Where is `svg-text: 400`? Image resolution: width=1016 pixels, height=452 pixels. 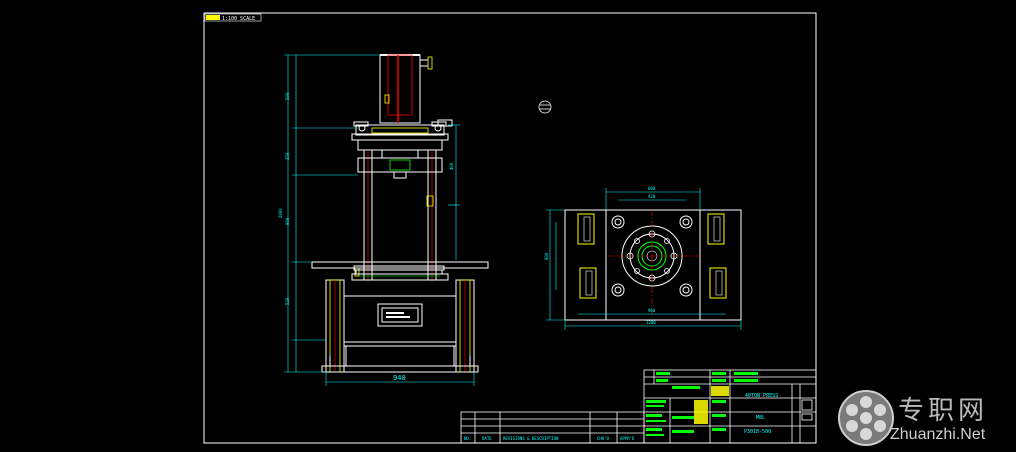
svg-text: 400 is located at coordinates (451, 166).